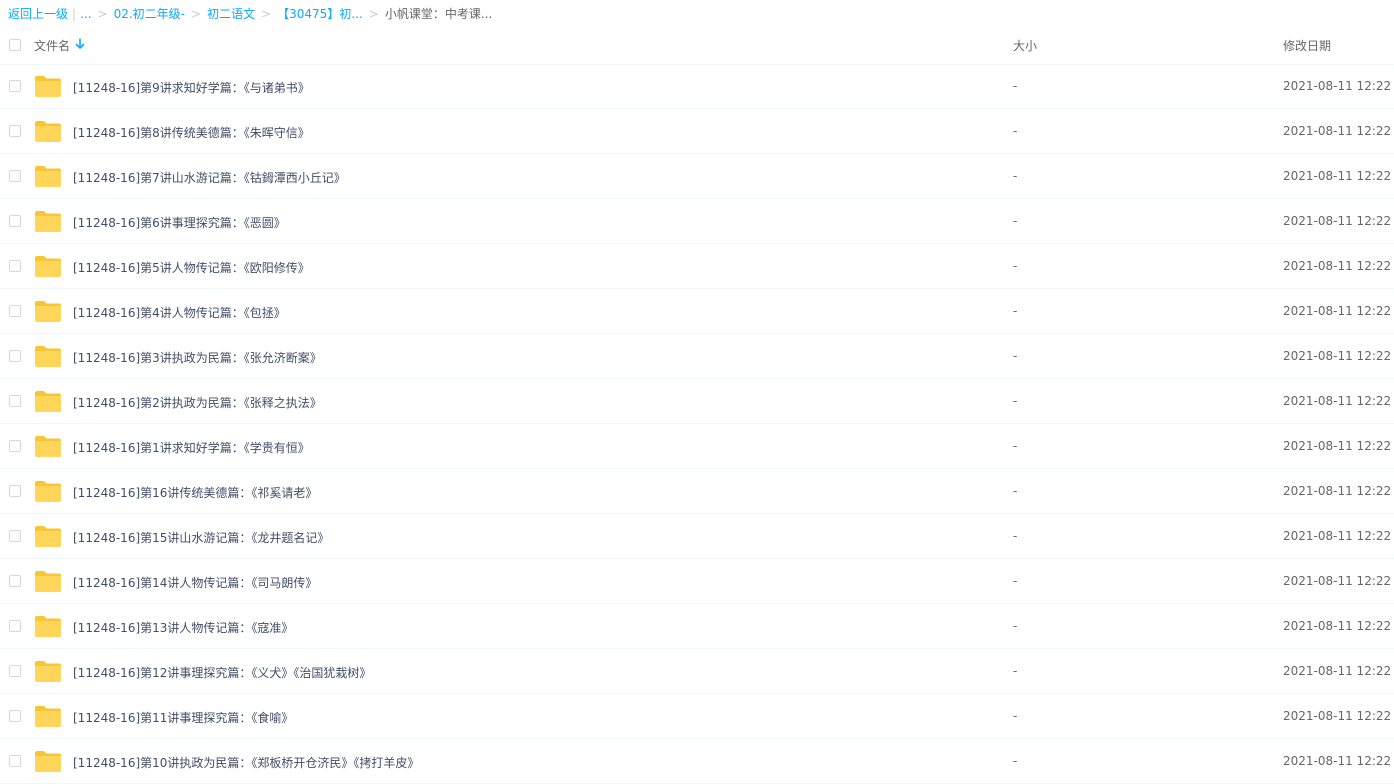 The image size is (1394, 784). I want to click on file-name: [11248-16]第10讲执政为民篇：《郑板桥开仓济民》《拷打羊皮》, so click(246, 762).